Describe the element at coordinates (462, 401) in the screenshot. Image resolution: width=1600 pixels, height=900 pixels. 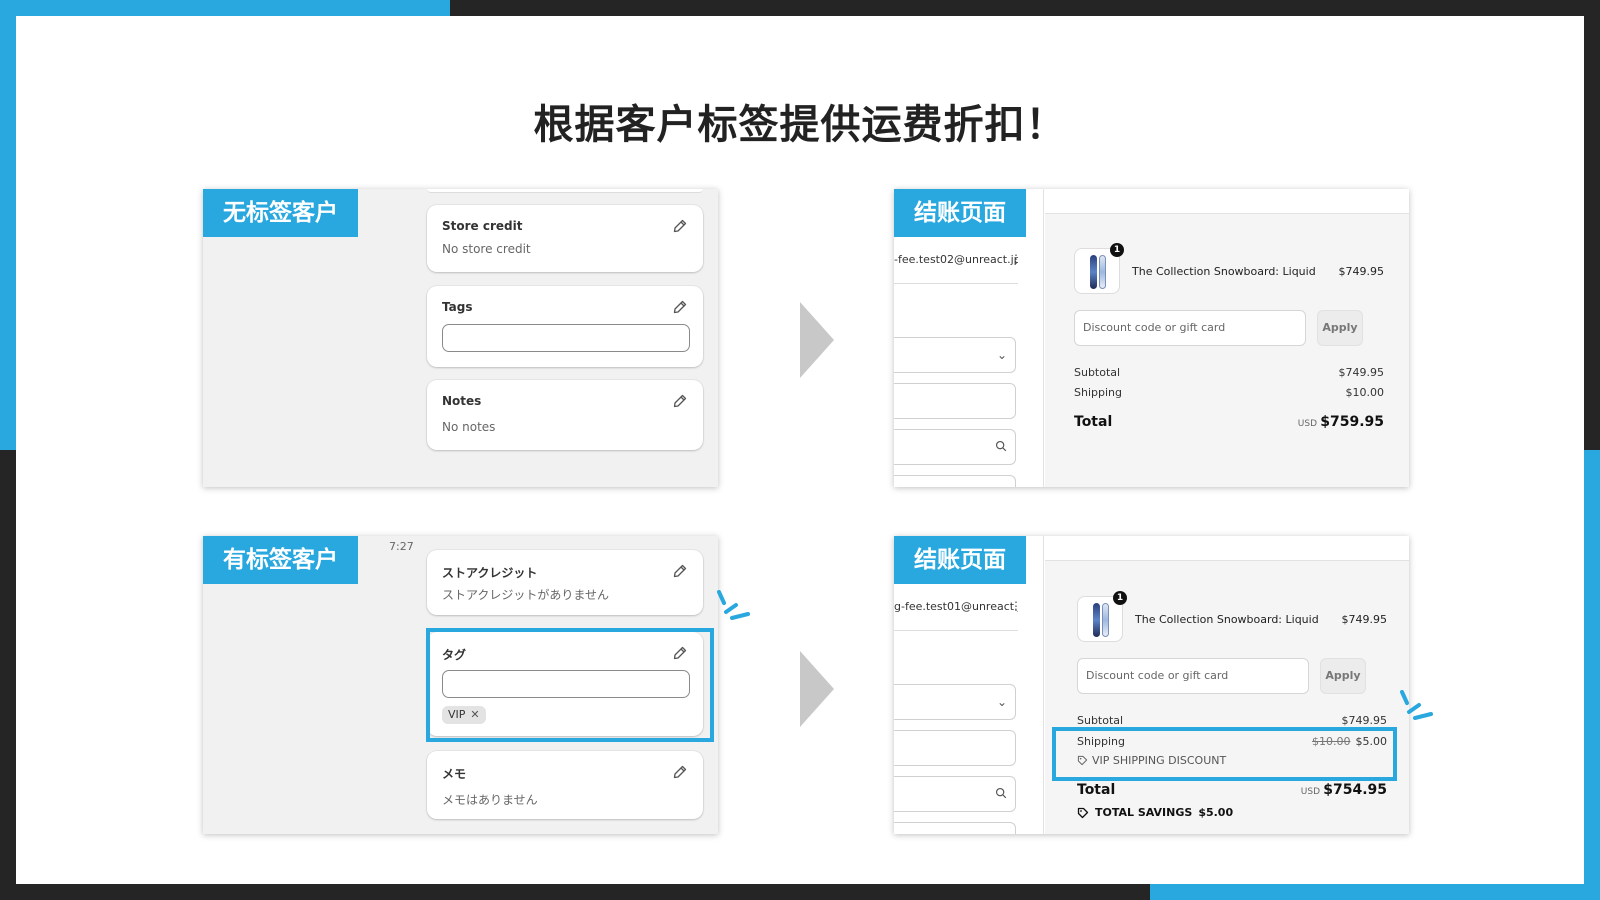
I see `card-title: Notes` at that location.